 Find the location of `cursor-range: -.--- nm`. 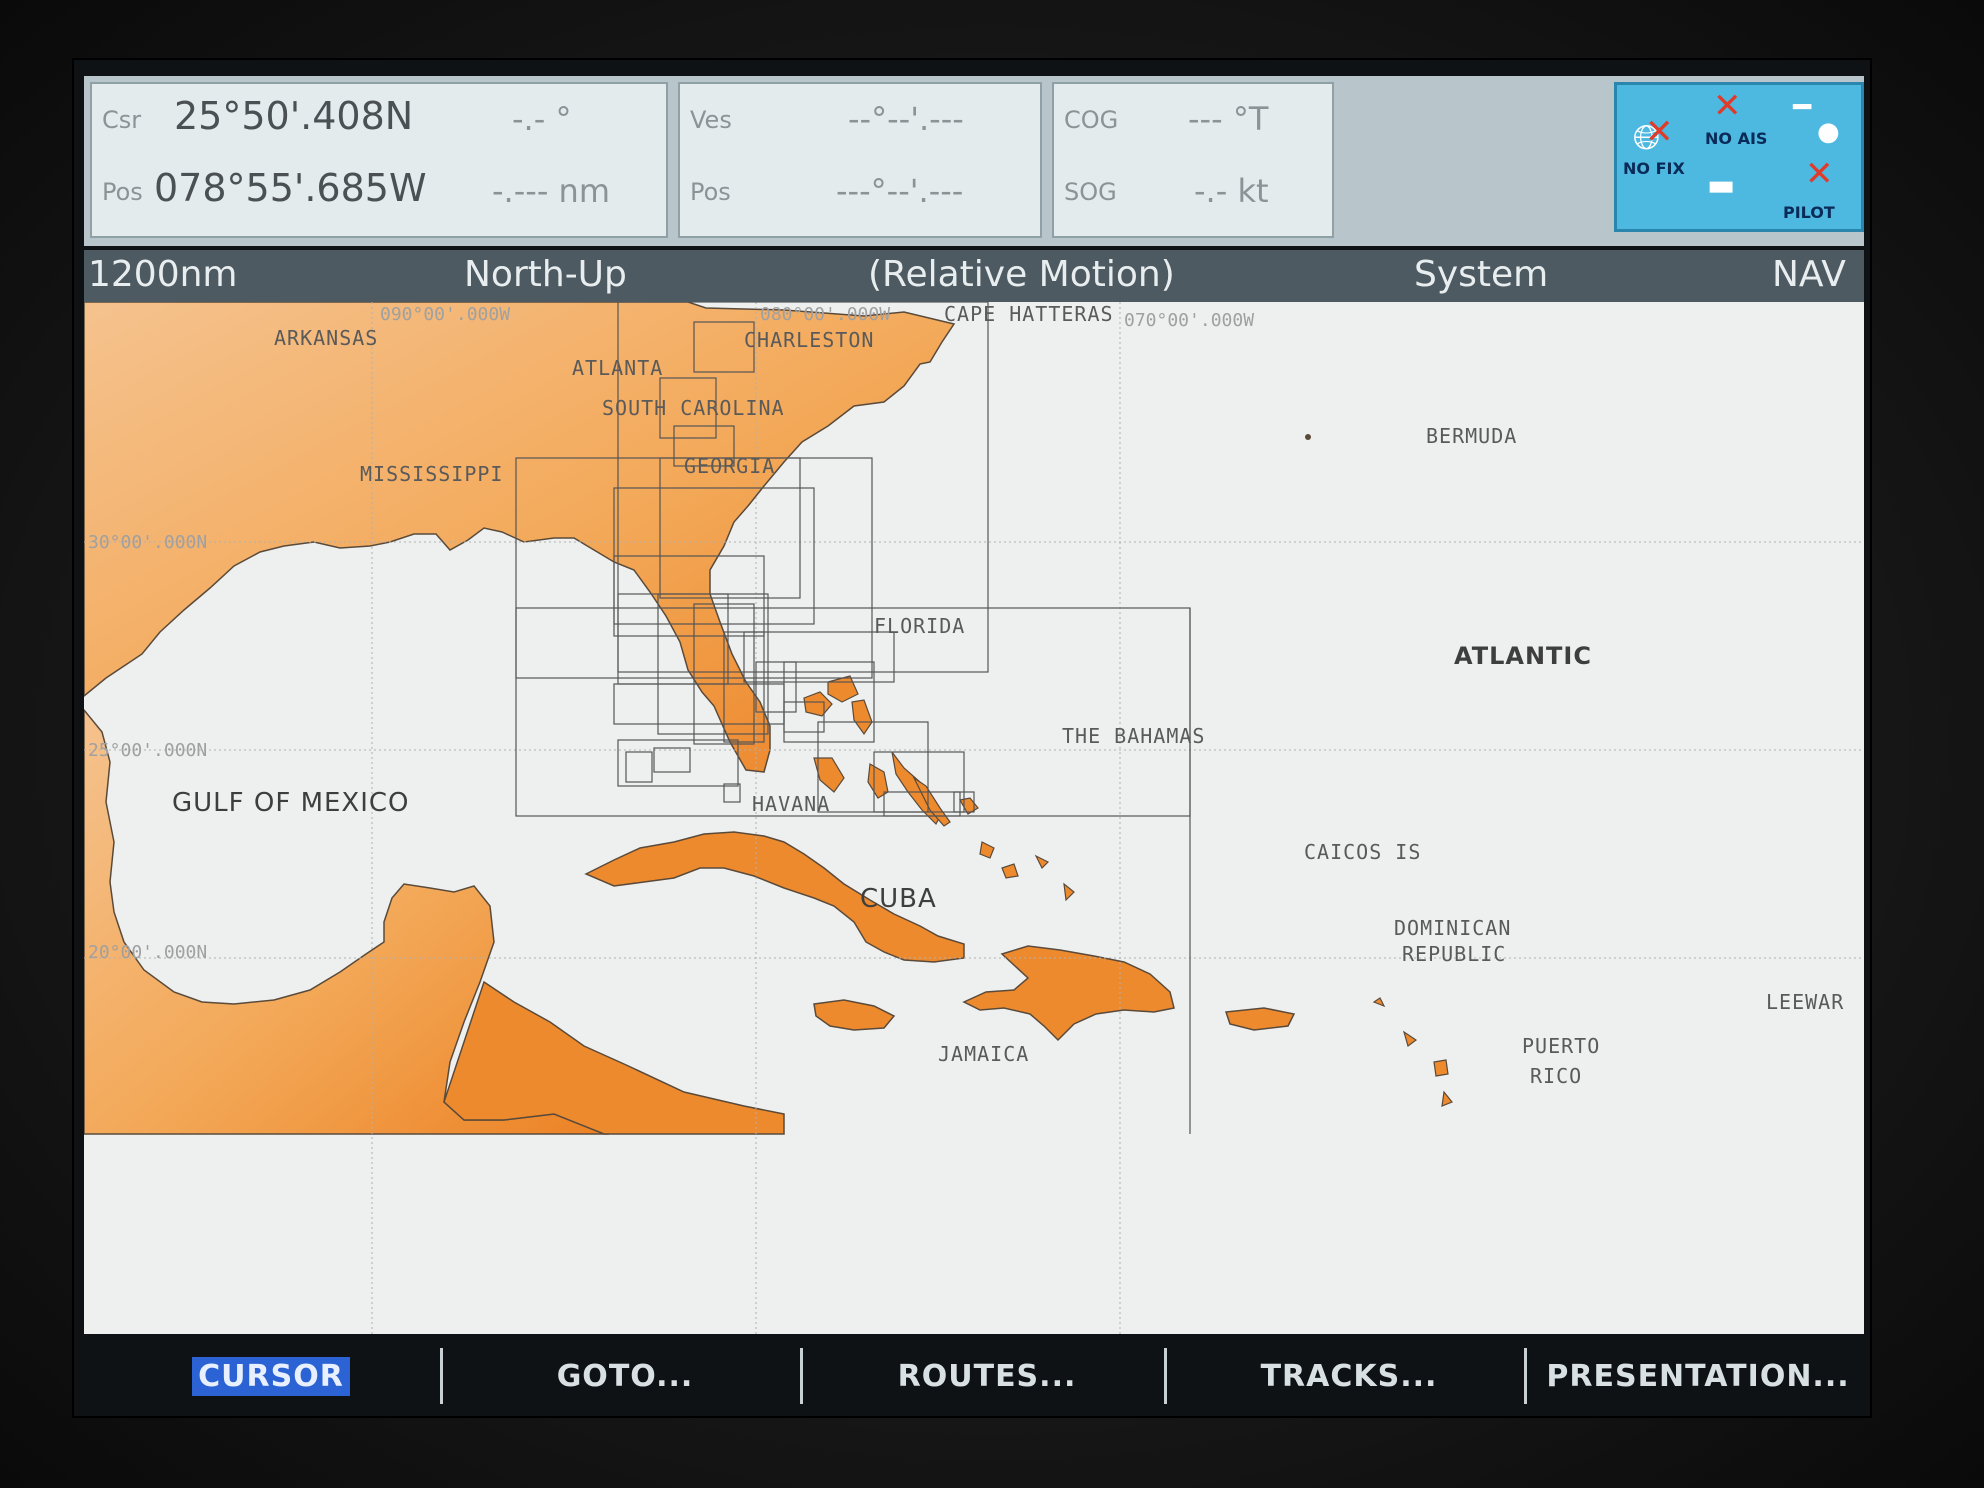

cursor-range: -.--- nm is located at coordinates (551, 191).